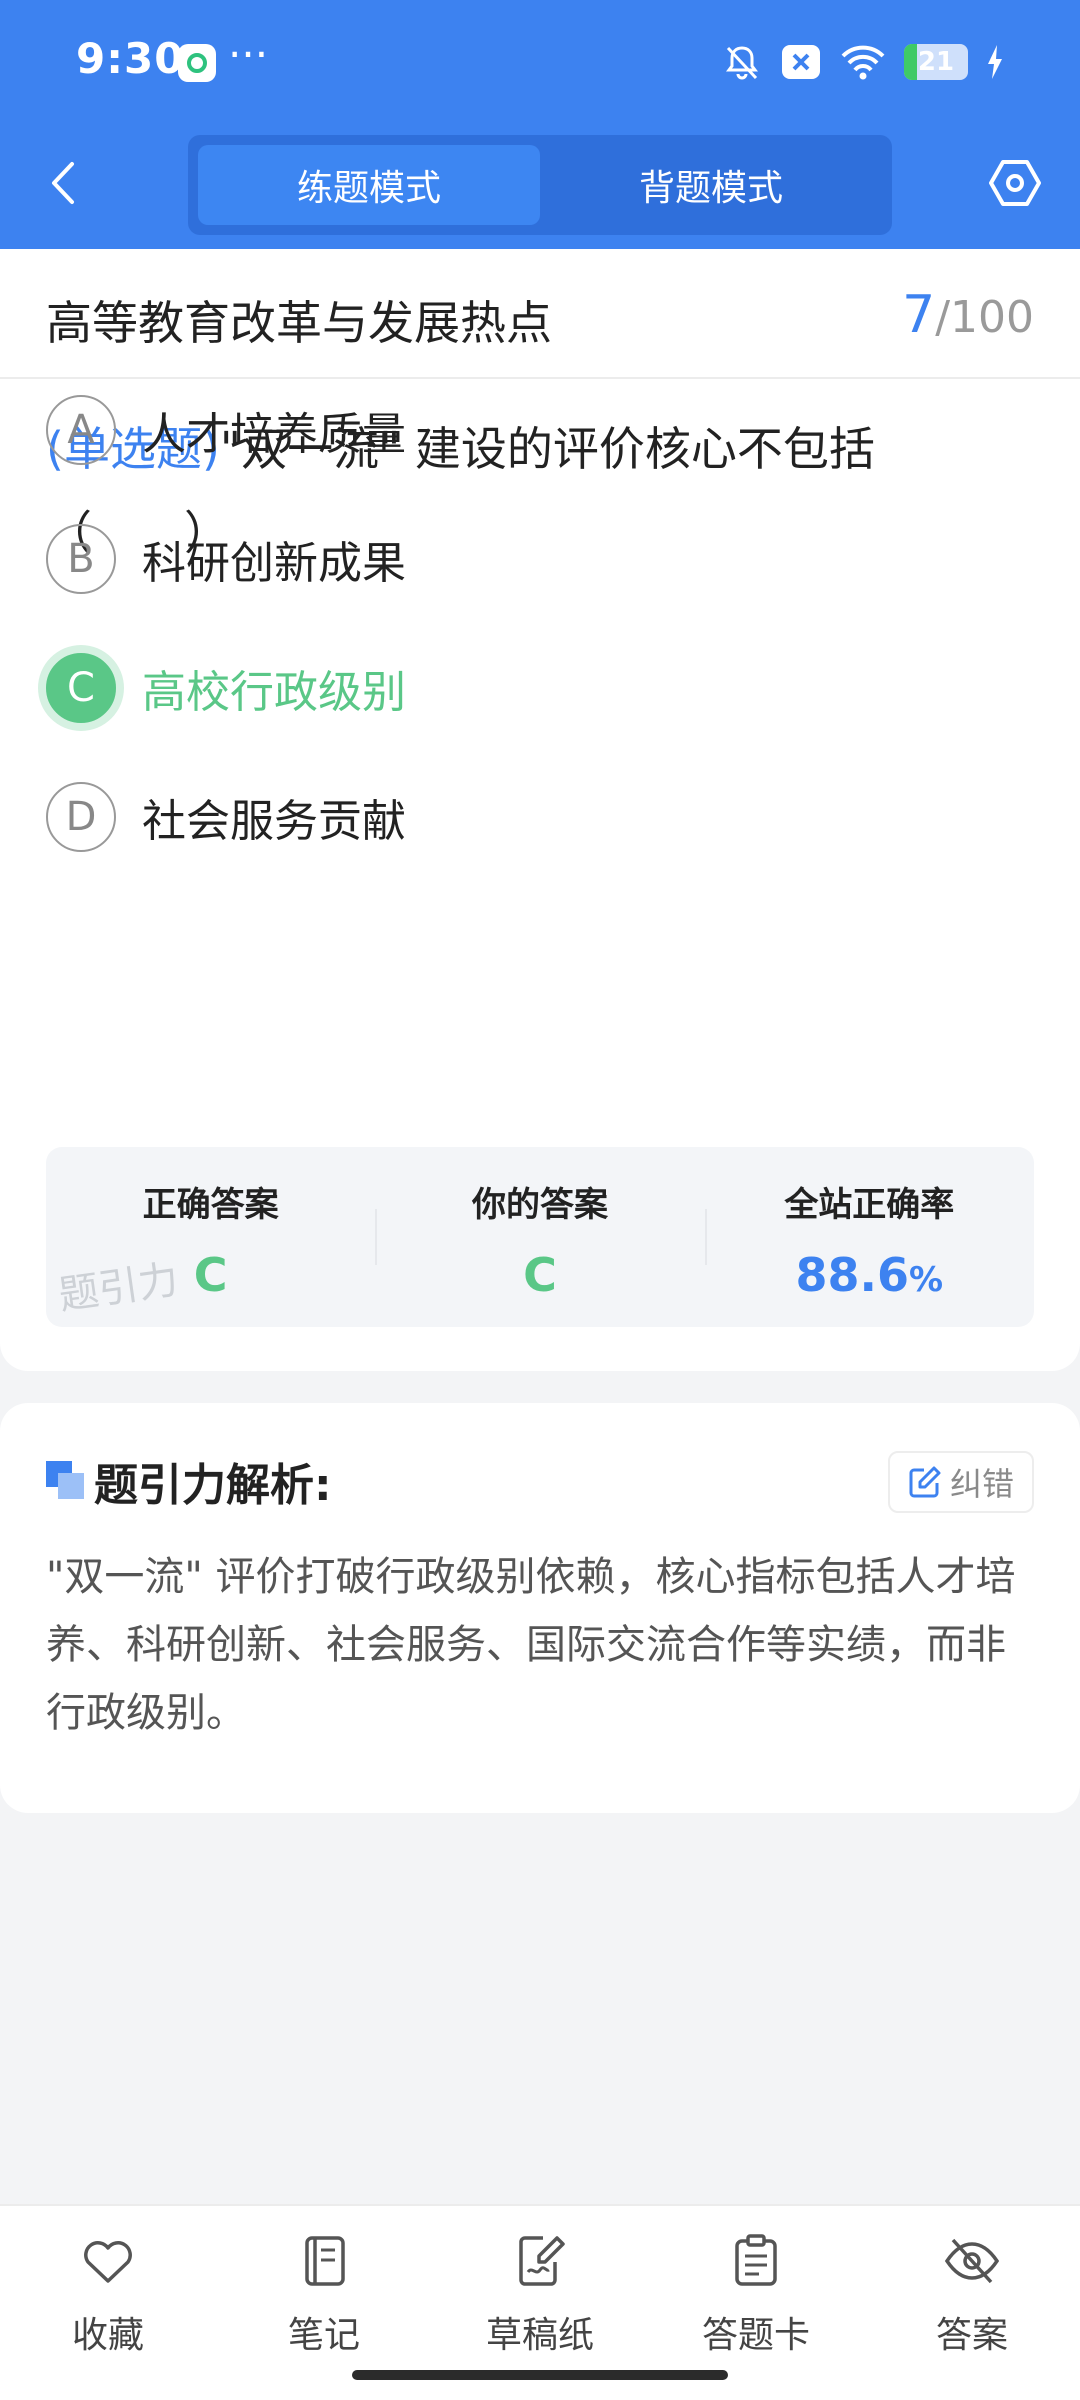 This screenshot has height=2400, width=1080. Describe the element at coordinates (542, 2261) in the screenshot. I see `draft-paper-icon` at that location.